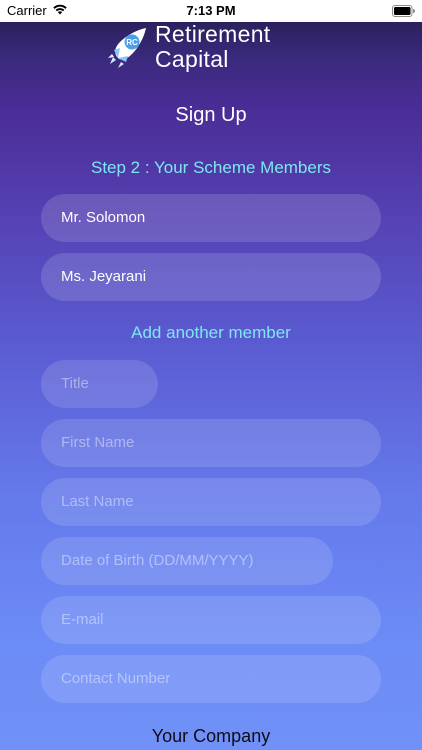 This screenshot has height=750, width=422. Describe the element at coordinates (211, 277) in the screenshot. I see `member-2-field: Ms. Jeyarani` at that location.